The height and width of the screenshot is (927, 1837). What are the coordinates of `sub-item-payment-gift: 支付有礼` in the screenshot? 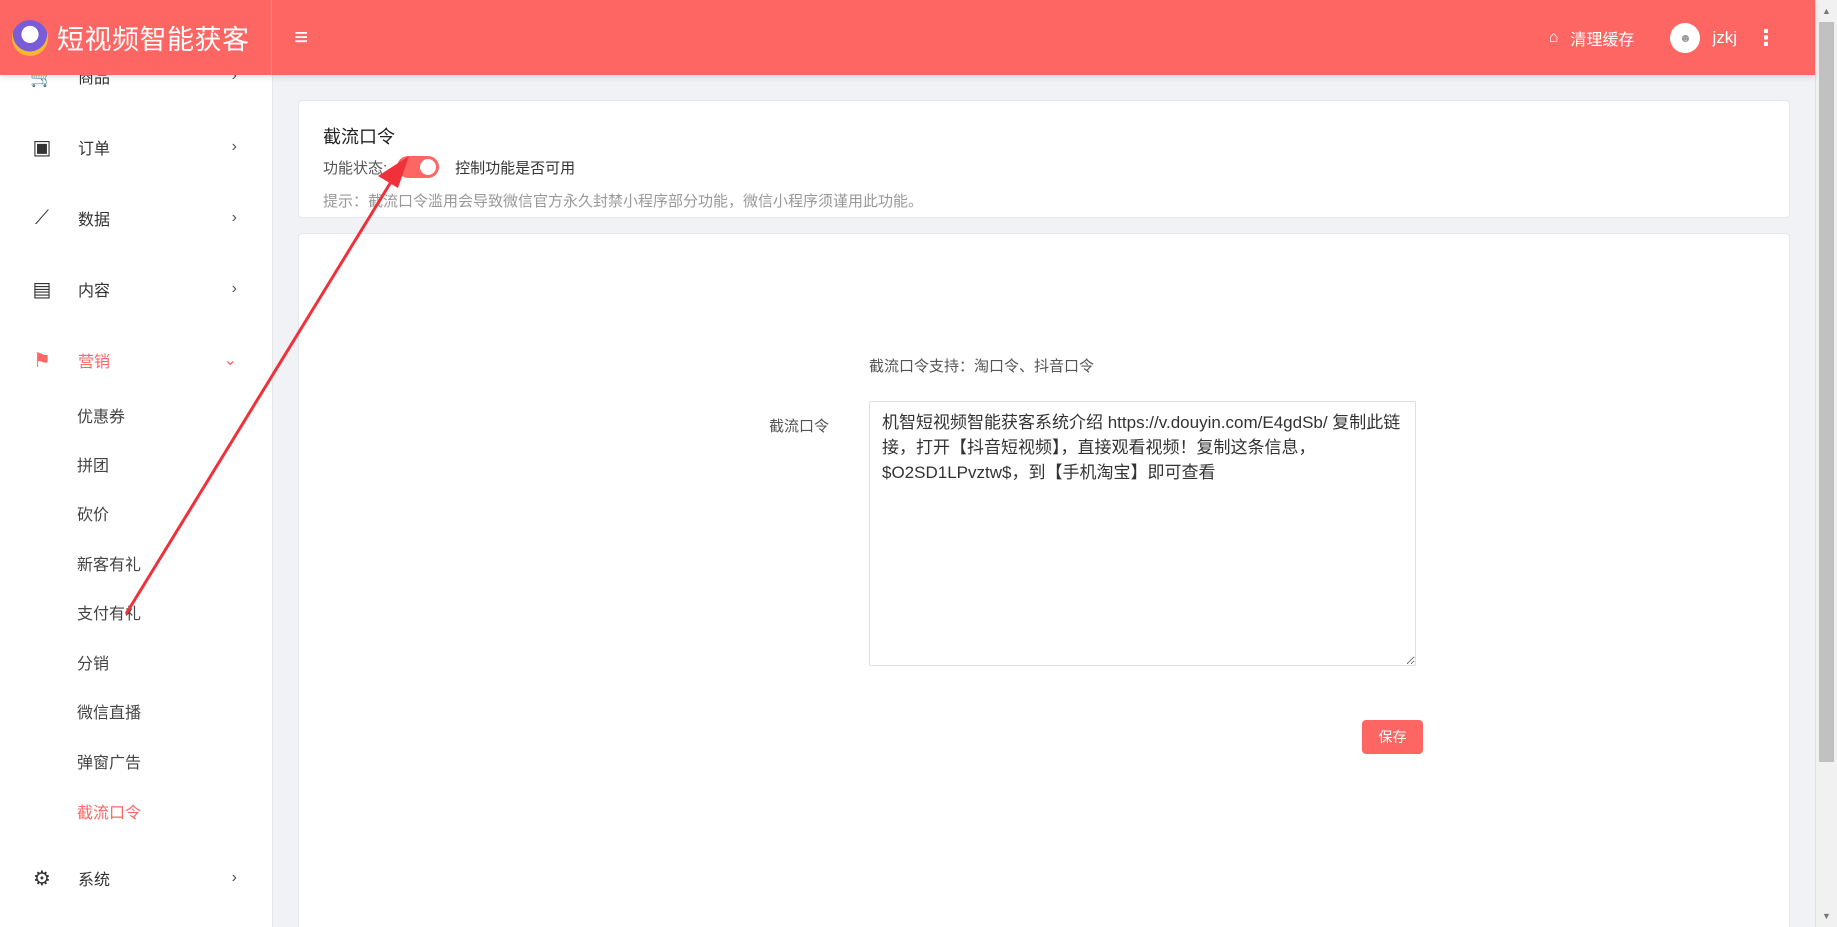 It's located at (109, 612).